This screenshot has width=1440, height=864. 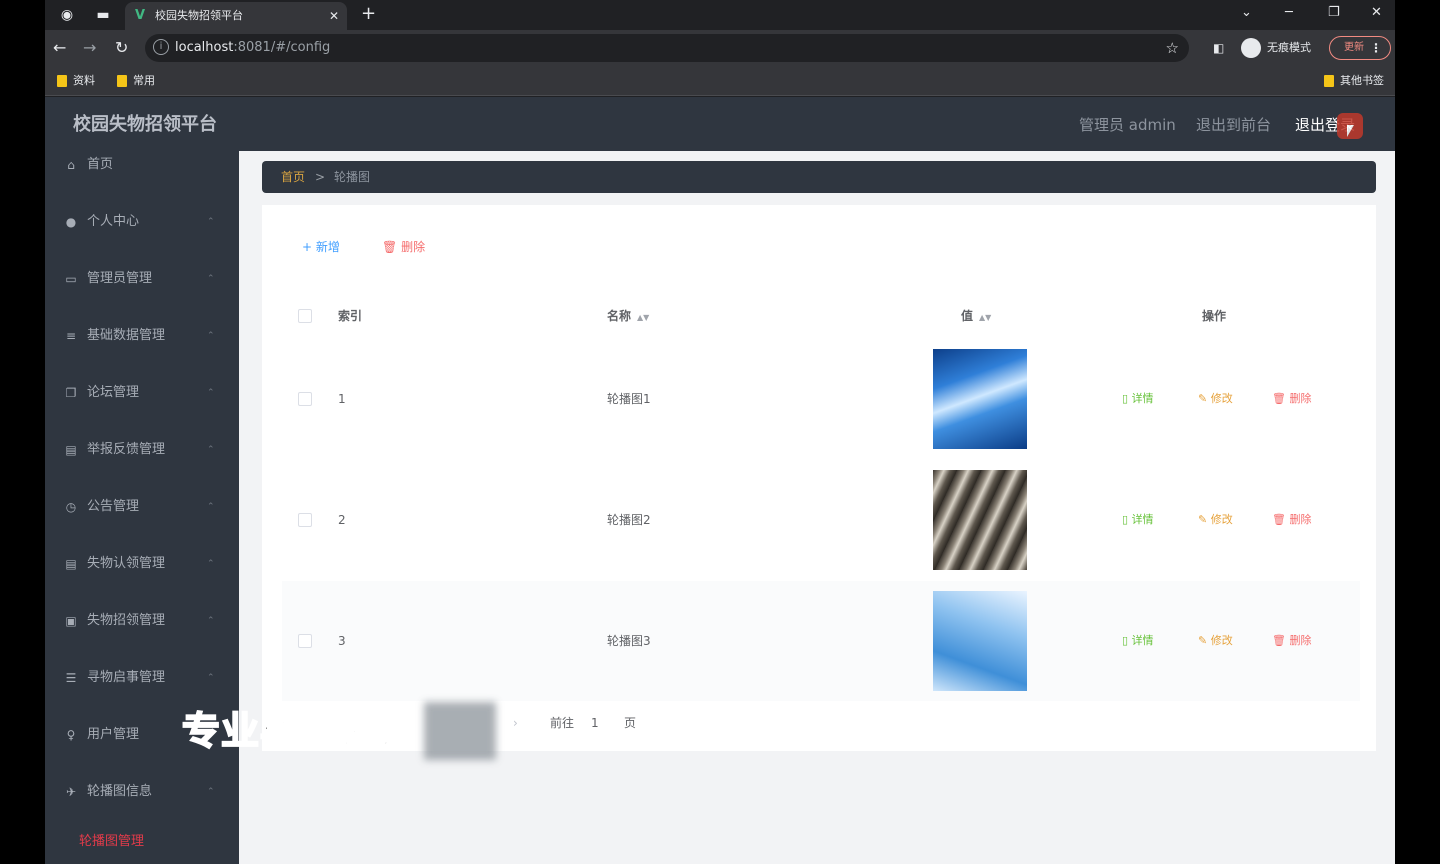 What do you see at coordinates (1376, 48) in the screenshot?
I see `menu-dots-icon: ⋮` at bounding box center [1376, 48].